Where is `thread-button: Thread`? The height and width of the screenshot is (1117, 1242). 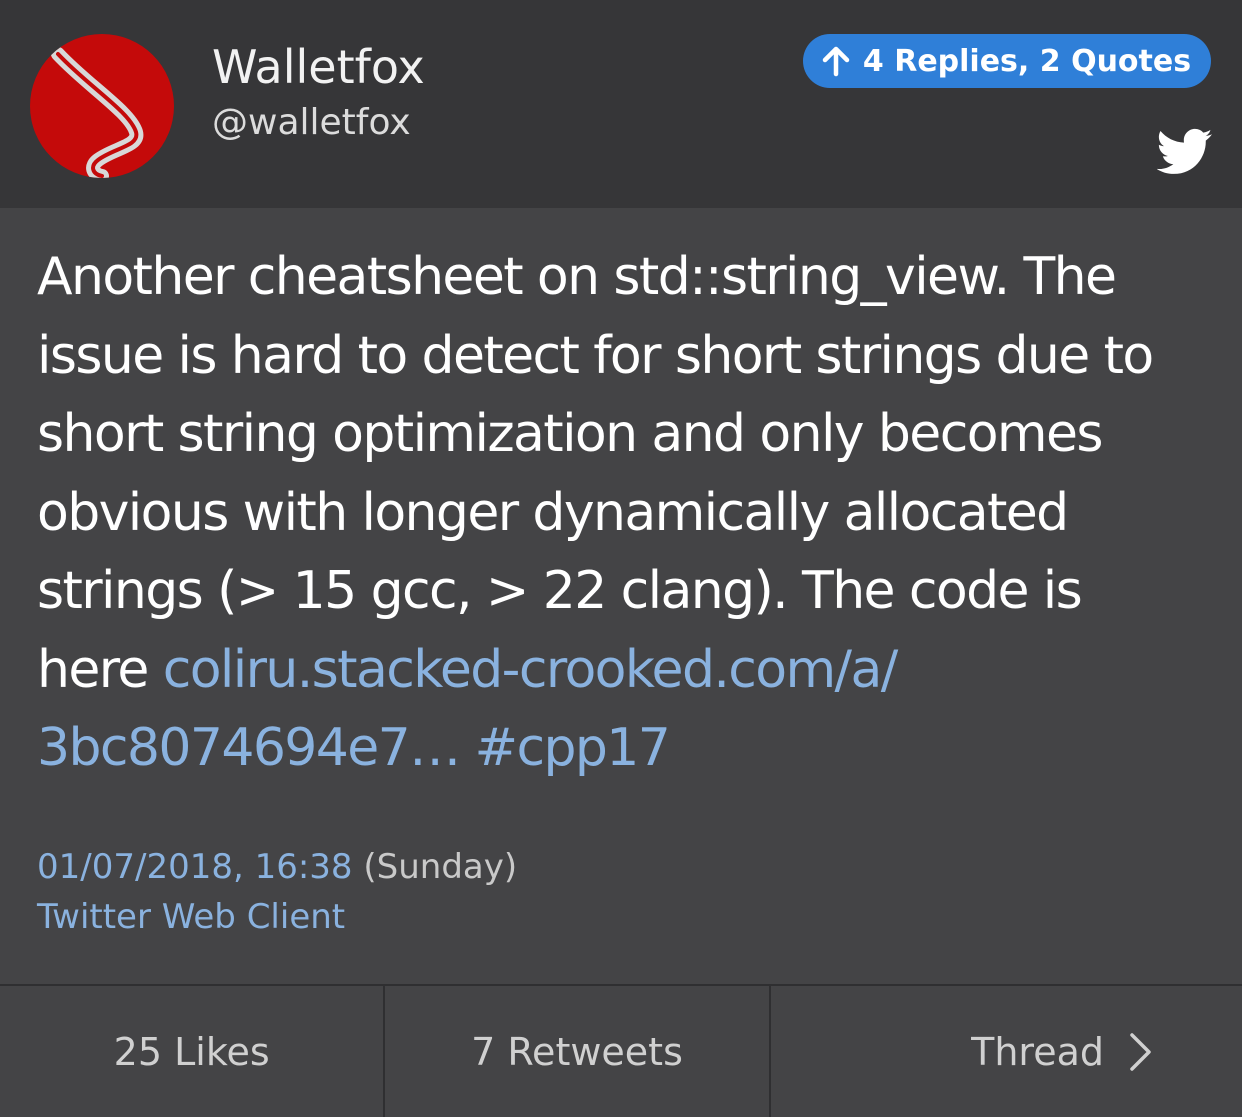 thread-button: Thread is located at coordinates (1005, 1051).